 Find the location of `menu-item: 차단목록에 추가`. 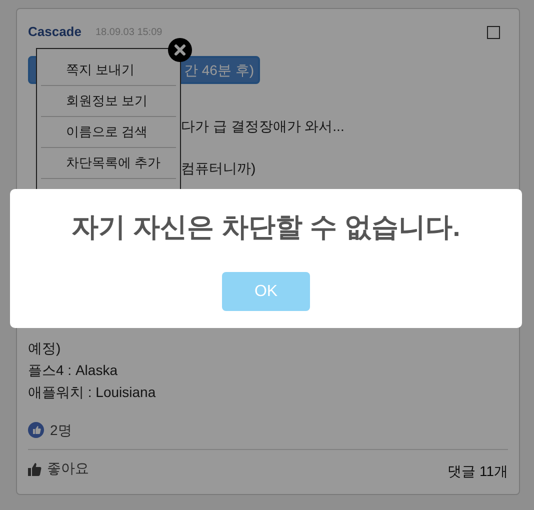

menu-item: 차단목록에 추가 is located at coordinates (108, 163).